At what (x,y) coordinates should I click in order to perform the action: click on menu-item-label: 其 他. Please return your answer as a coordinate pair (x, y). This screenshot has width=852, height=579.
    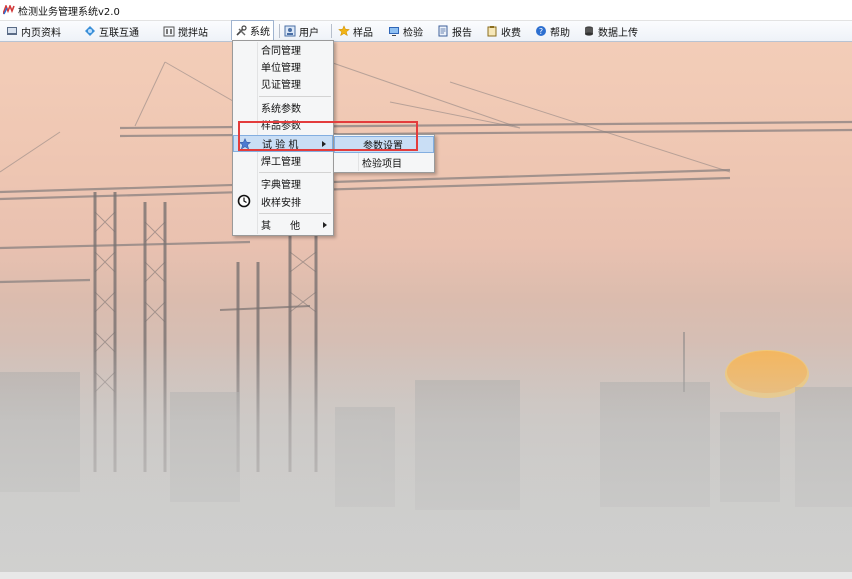
    Looking at the image, I should click on (281, 226).